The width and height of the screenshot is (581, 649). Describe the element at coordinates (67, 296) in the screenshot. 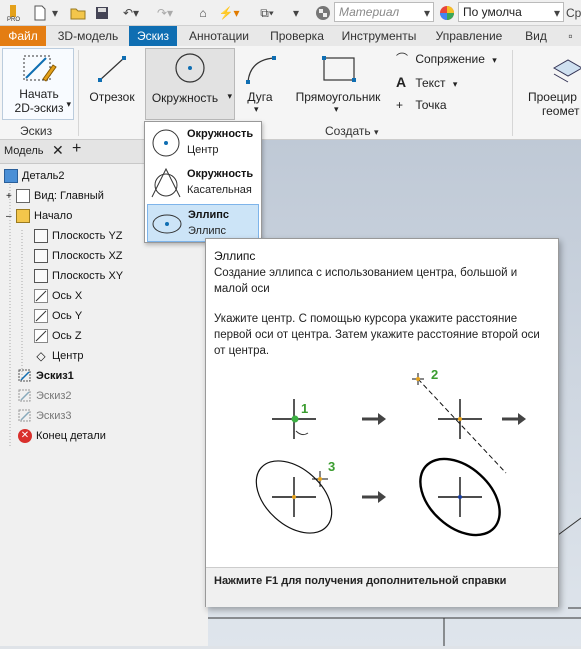

I see `tree-item-label: Ось X` at that location.